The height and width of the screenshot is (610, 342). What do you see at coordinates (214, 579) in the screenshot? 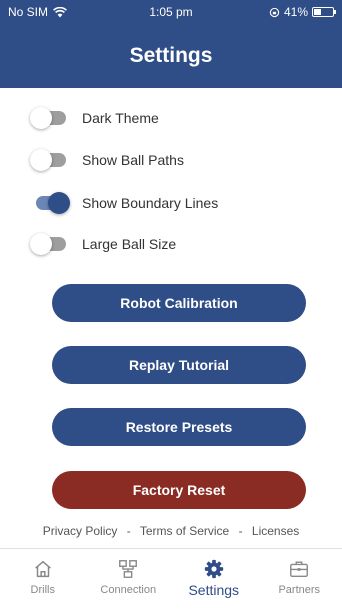
I see `tab-settings: Settings` at bounding box center [214, 579].